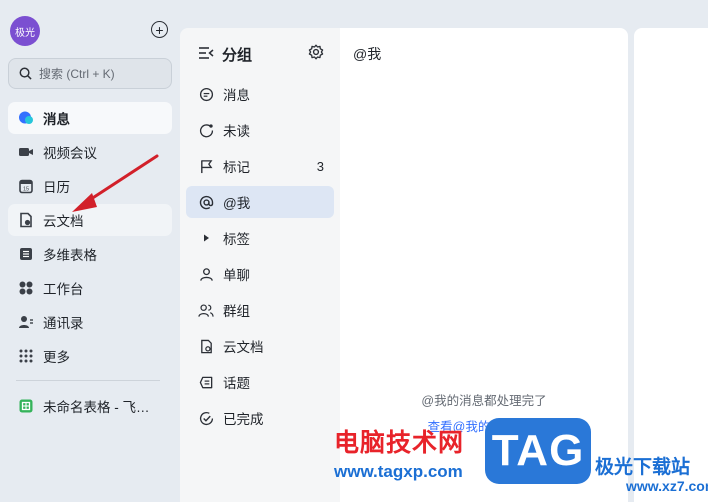  Describe the element at coordinates (159, 29) in the screenshot. I see `add-button: +` at that location.